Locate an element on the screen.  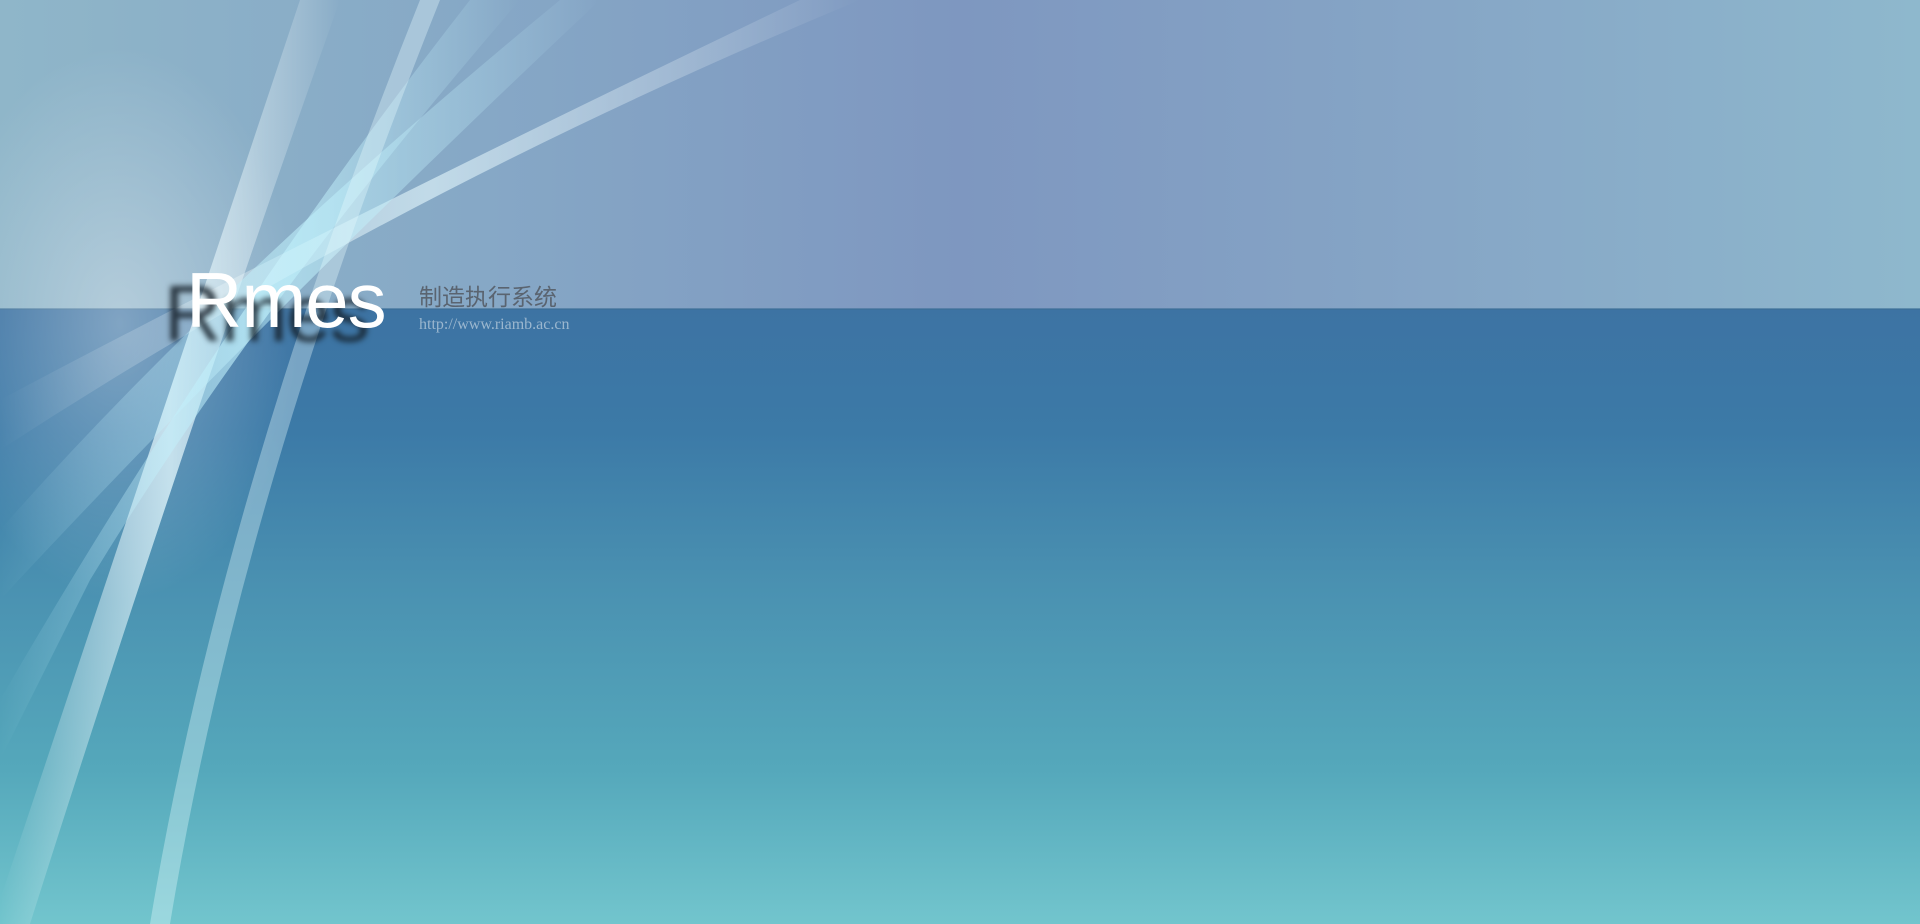
app-logo-text: Rmes is located at coordinates (286, 300).